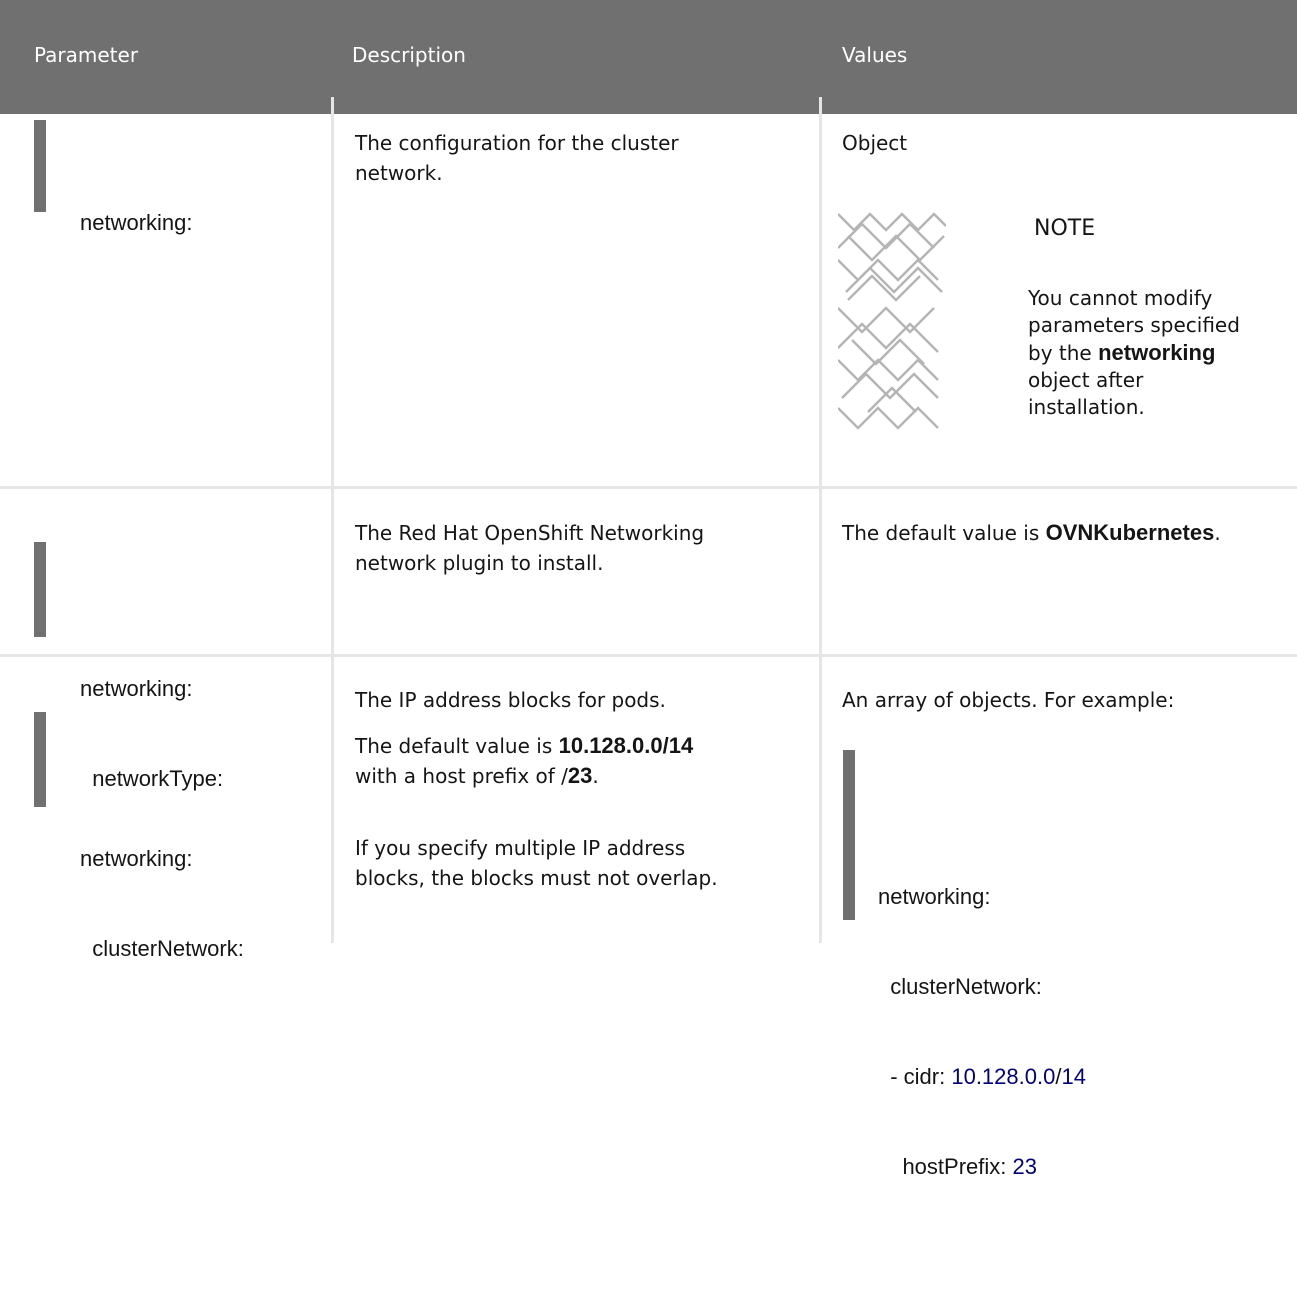  Describe the element at coordinates (944, 533) in the screenshot. I see `value-prefix: The default value is` at that location.